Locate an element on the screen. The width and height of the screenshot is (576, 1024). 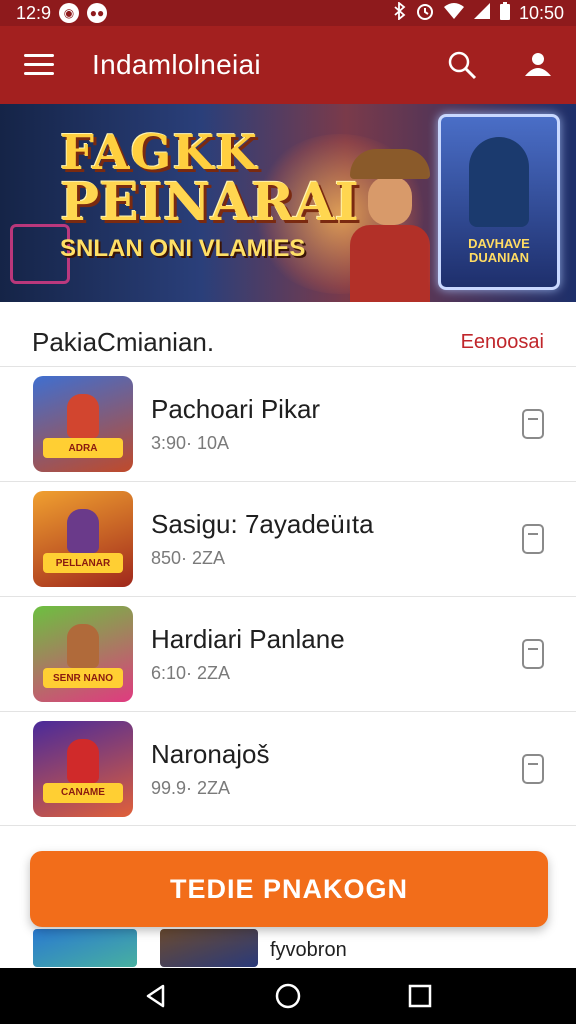
account-icon is located at coordinates (538, 64).